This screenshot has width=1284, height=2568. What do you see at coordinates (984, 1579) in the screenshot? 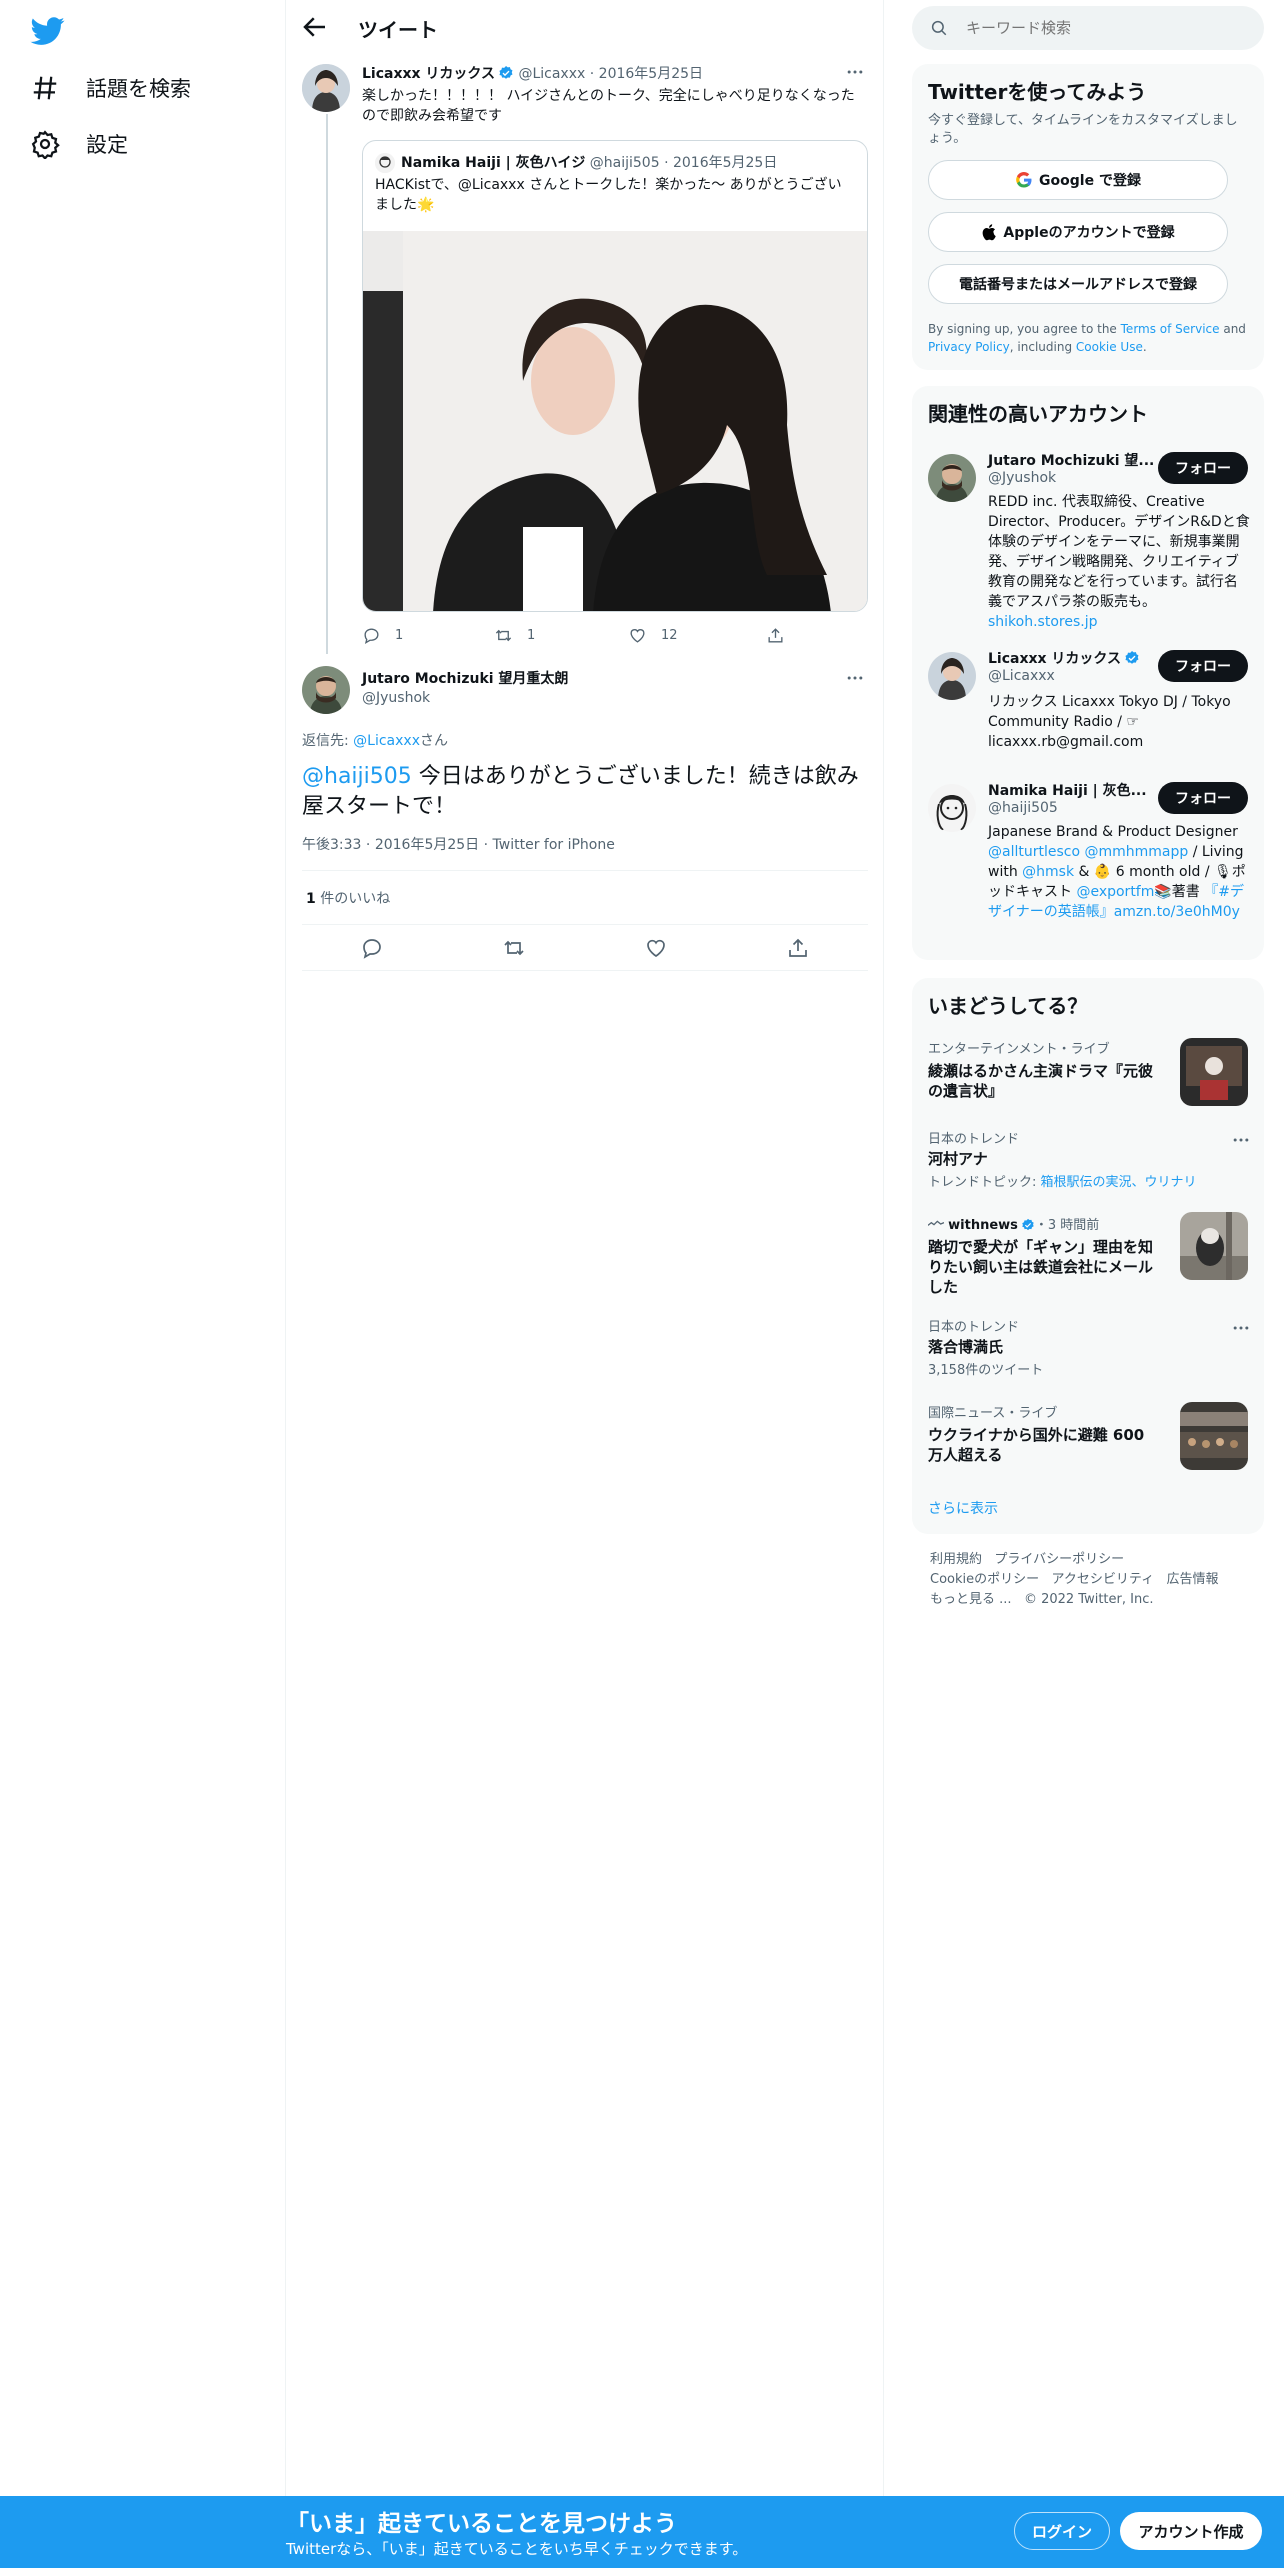
I see `footer-cookie: Cookieのポリシー` at bounding box center [984, 1579].